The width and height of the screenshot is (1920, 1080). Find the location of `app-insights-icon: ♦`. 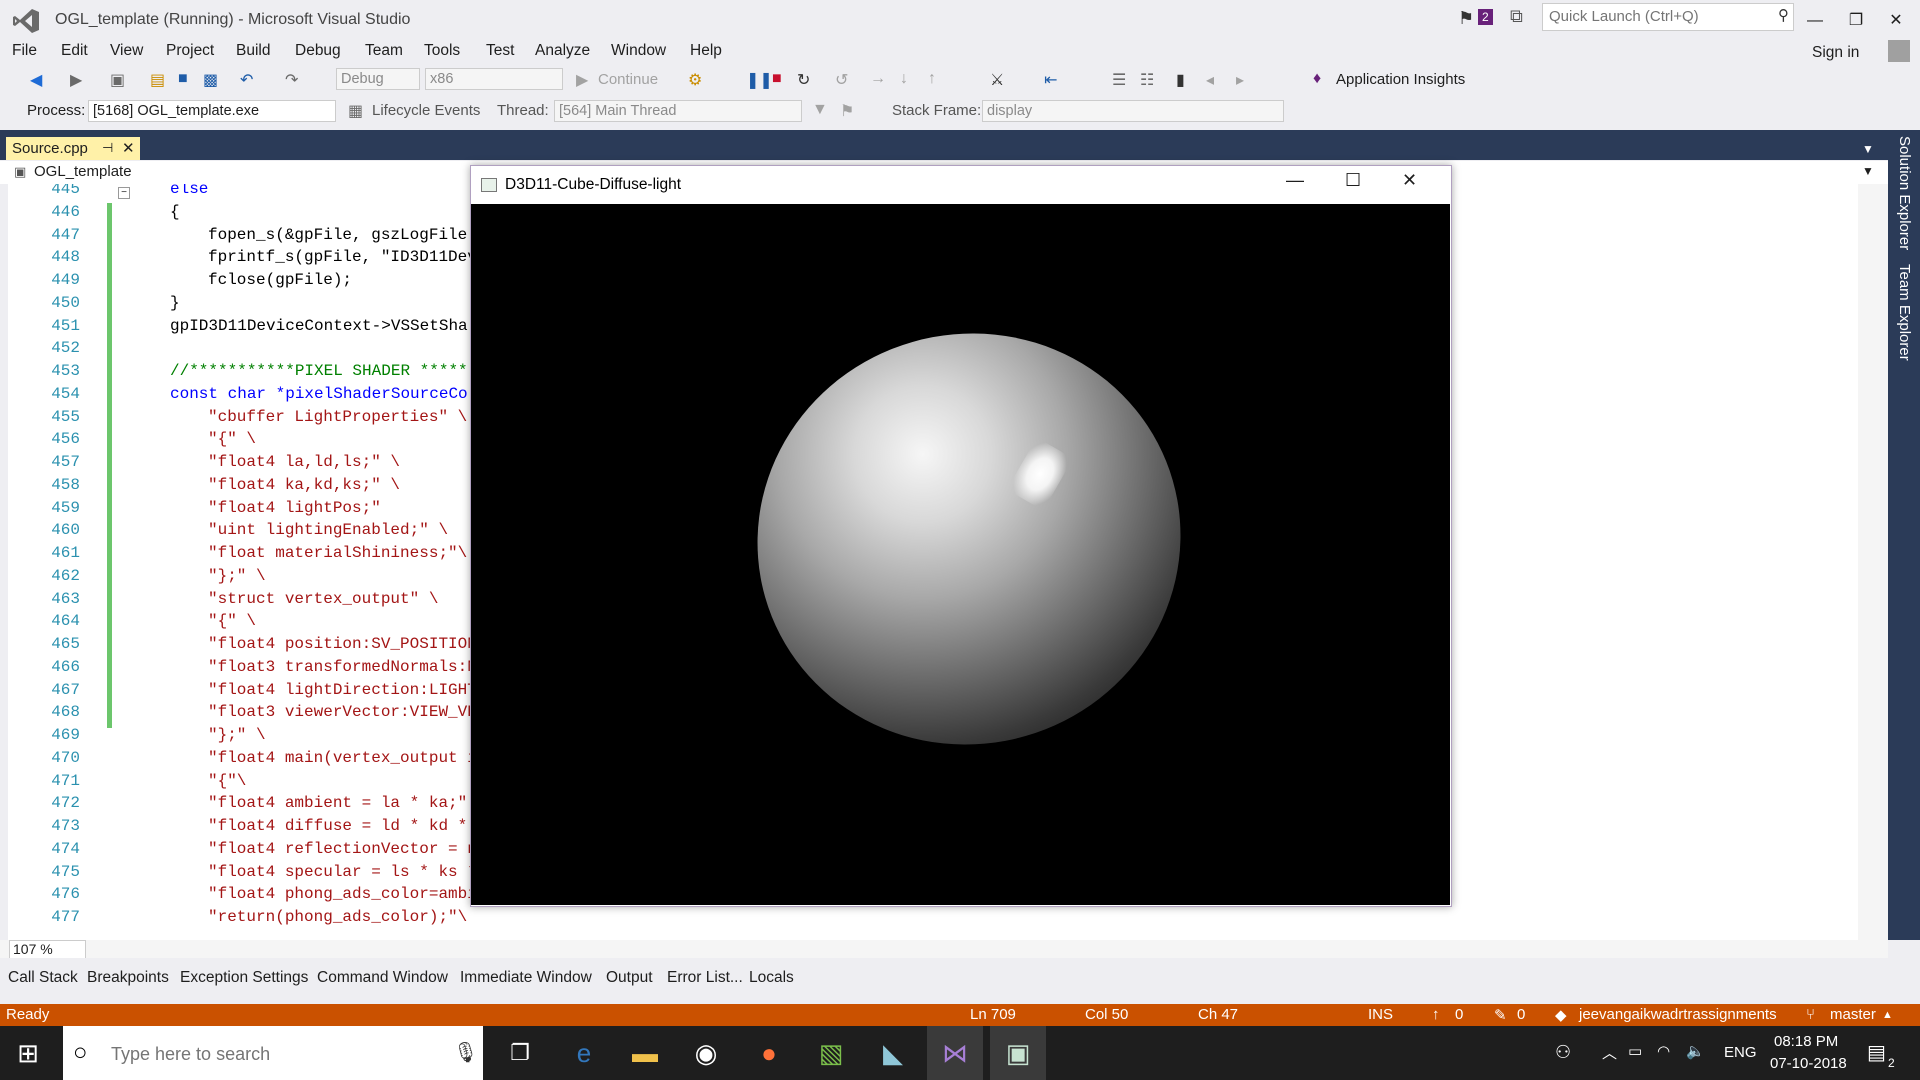

app-insights-icon: ♦ is located at coordinates (1317, 79).